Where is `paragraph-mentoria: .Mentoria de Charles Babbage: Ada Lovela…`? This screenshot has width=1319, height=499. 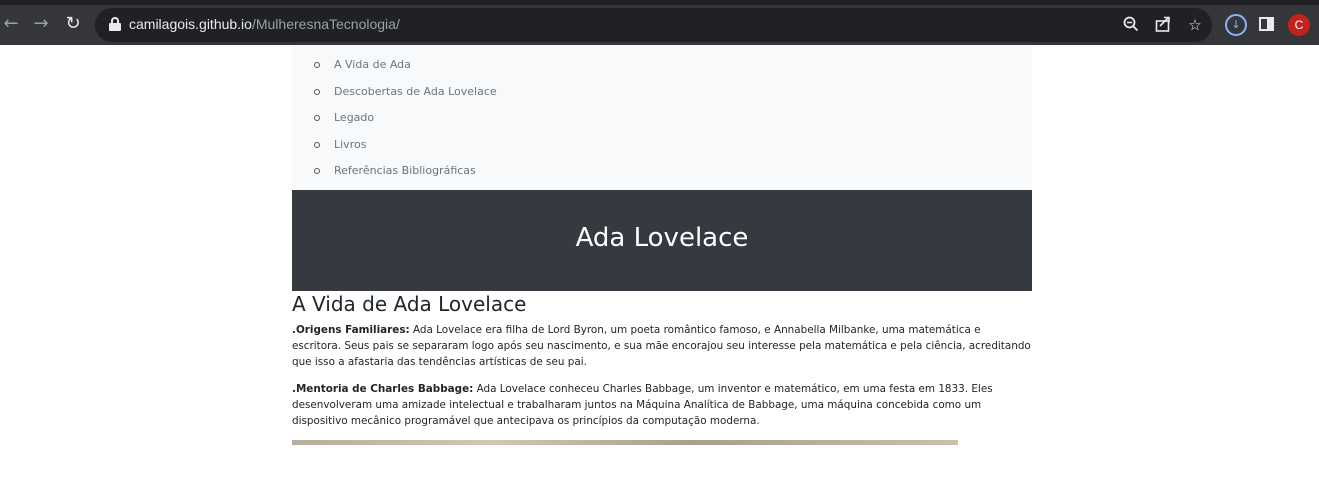 paragraph-mentoria: .Mentoria de Charles Babbage: Ada Lovela… is located at coordinates (662, 405).